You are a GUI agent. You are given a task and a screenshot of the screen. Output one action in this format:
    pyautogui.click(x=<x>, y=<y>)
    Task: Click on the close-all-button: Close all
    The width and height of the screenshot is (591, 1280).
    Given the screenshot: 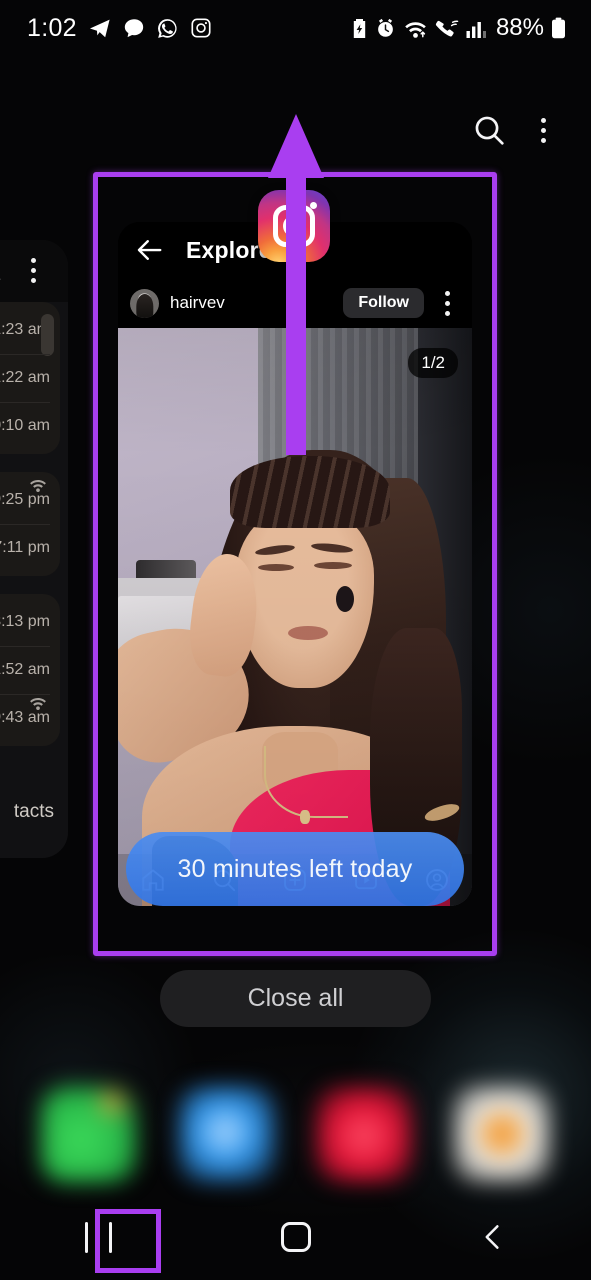 What is the action you would take?
    pyautogui.click(x=295, y=998)
    